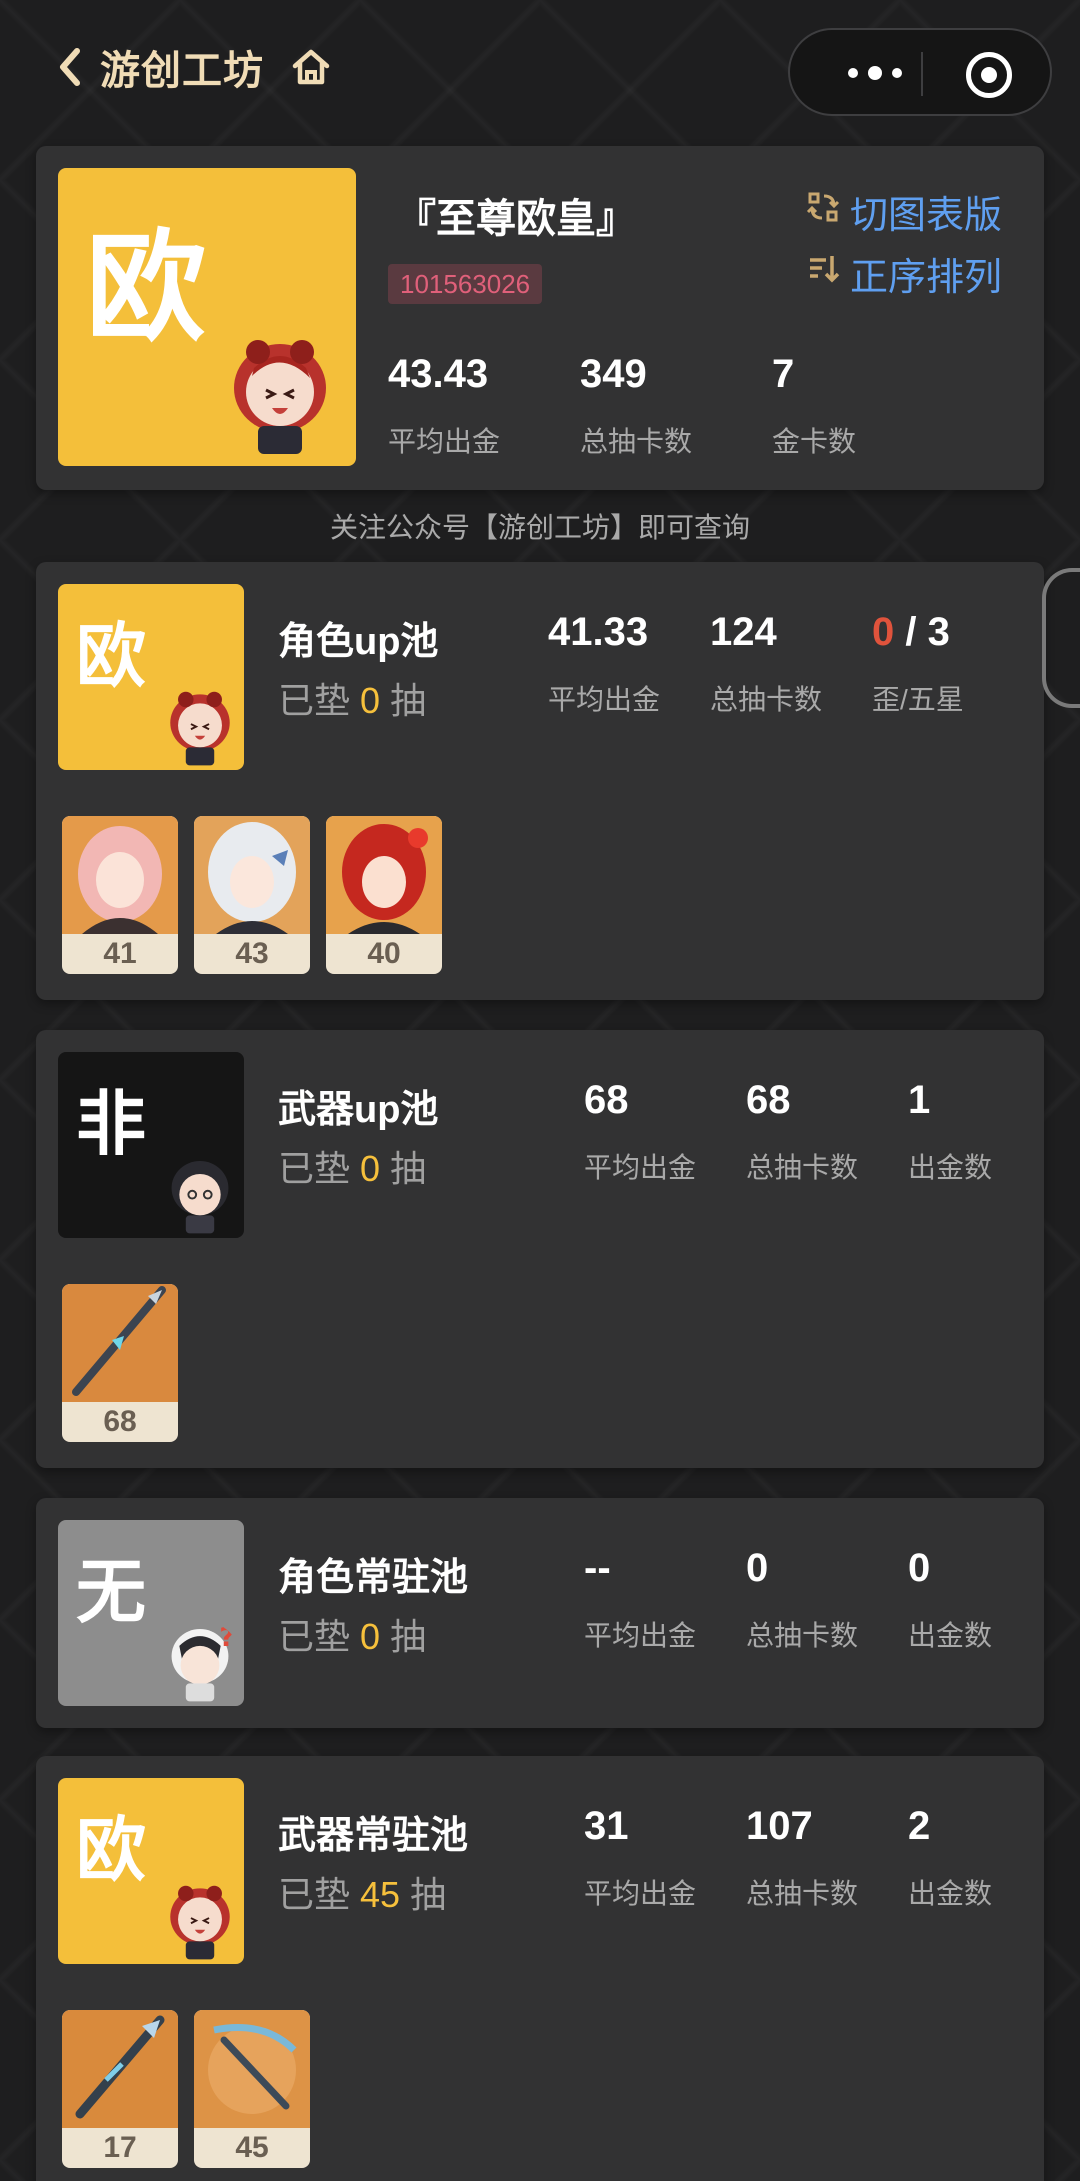  I want to click on pull-count: 43, so click(252, 953).